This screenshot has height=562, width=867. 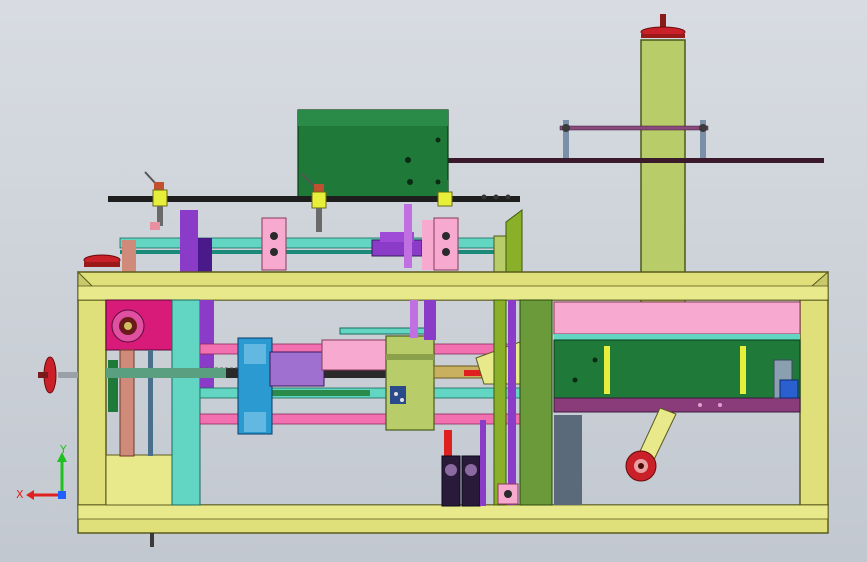 I want to click on right-cabinet, so click(x=677, y=357).